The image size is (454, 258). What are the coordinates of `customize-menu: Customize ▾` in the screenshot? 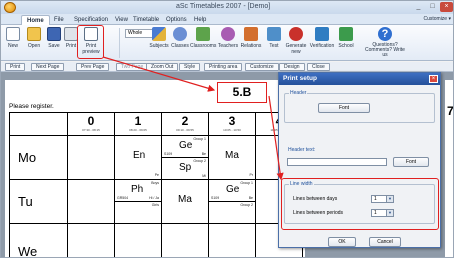 It's located at (437, 19).